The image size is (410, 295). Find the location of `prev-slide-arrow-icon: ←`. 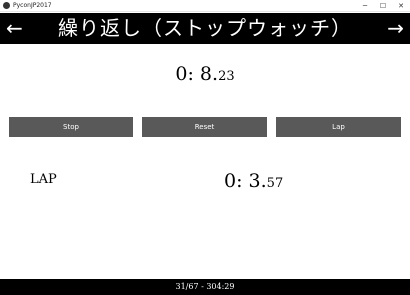

prev-slide-arrow-icon: ← is located at coordinates (14, 28).